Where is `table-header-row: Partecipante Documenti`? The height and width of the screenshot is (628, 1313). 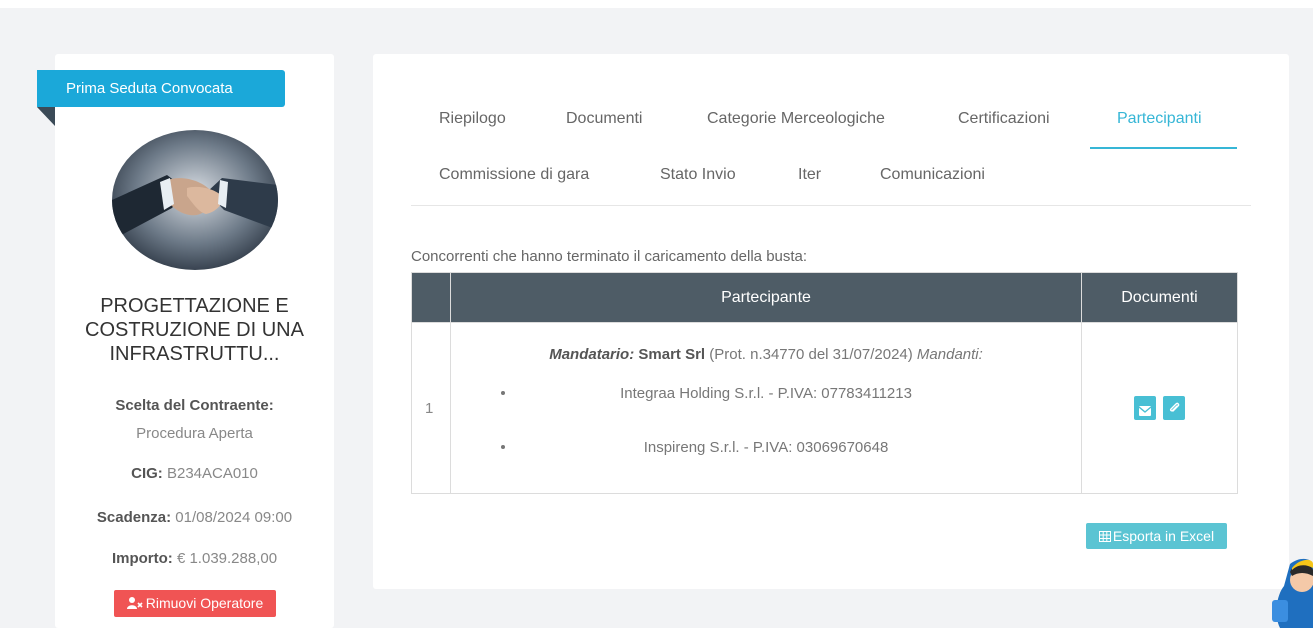 table-header-row: Partecipante Documenti is located at coordinates (824, 297).